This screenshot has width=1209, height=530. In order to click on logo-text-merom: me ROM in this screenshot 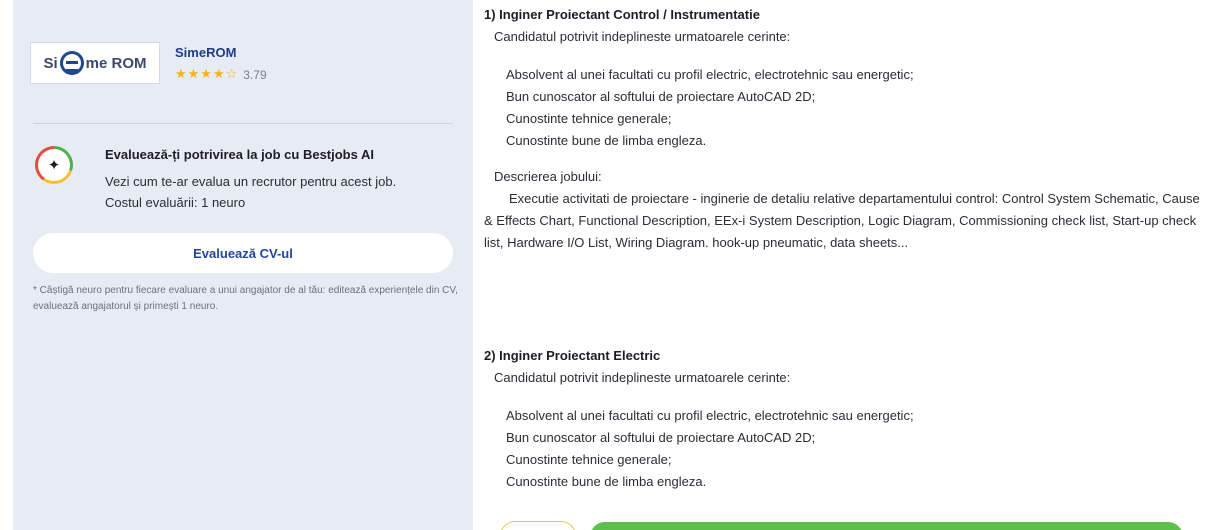, I will do `click(116, 63)`.